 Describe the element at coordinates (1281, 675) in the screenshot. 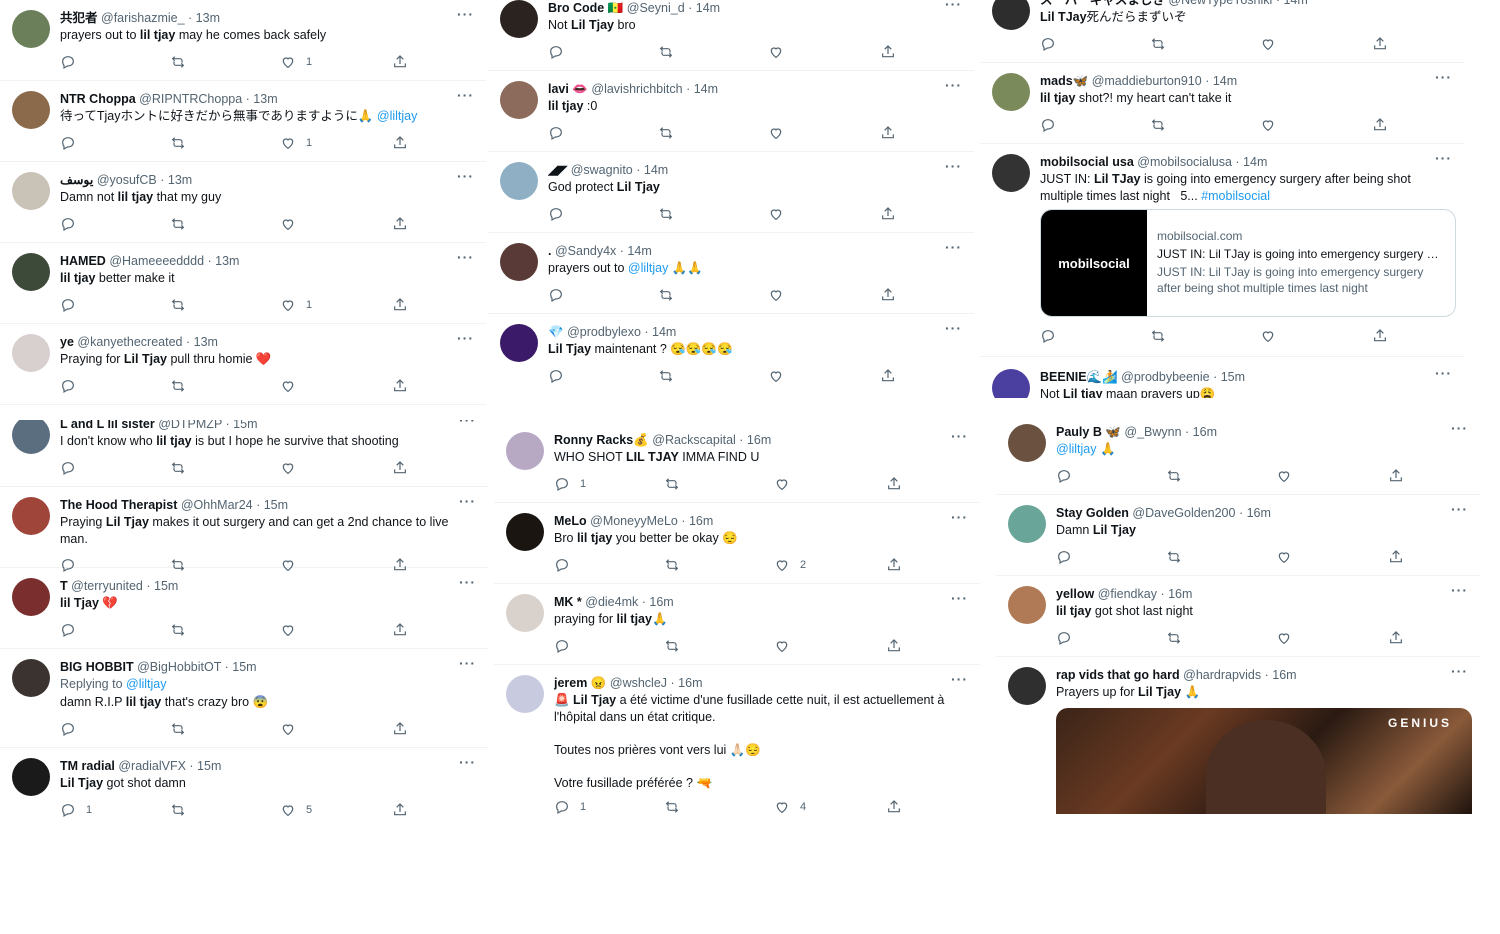

I see `timestamp: · 16m` at that location.